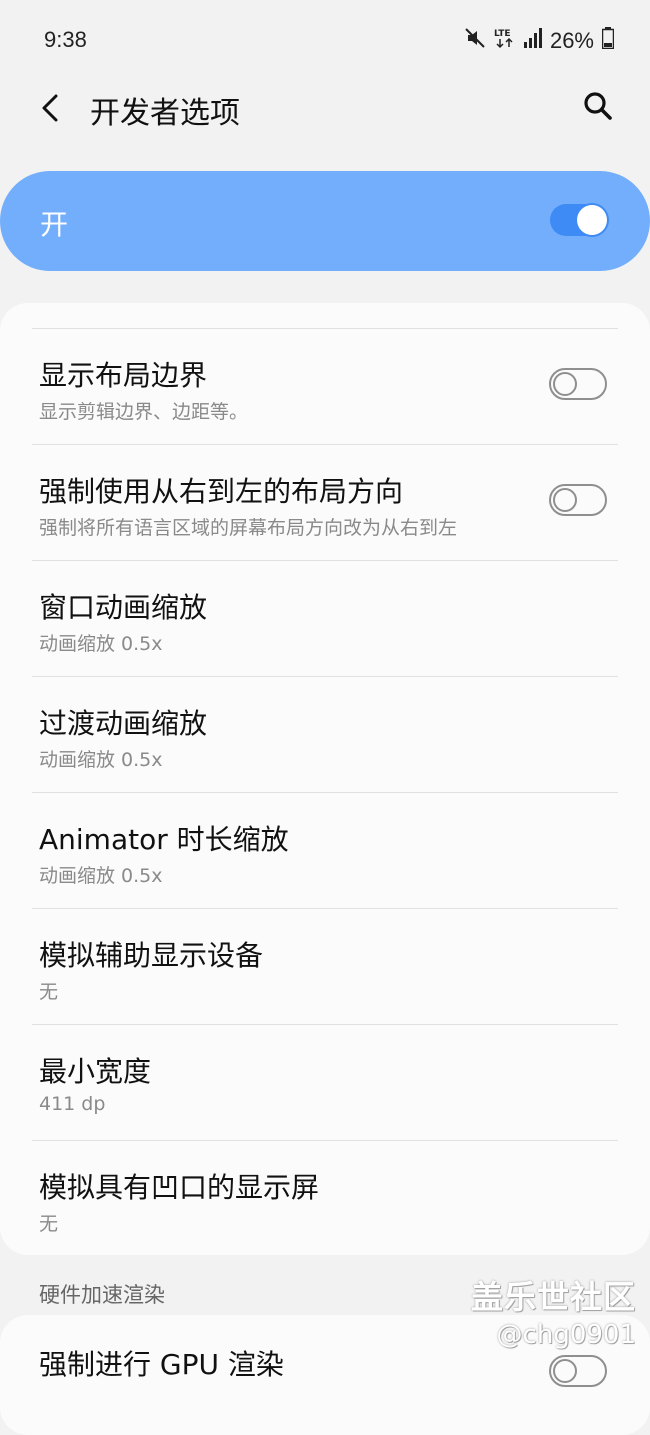 Image resolution: width=650 pixels, height=1435 pixels. I want to click on search-button, so click(598, 108).